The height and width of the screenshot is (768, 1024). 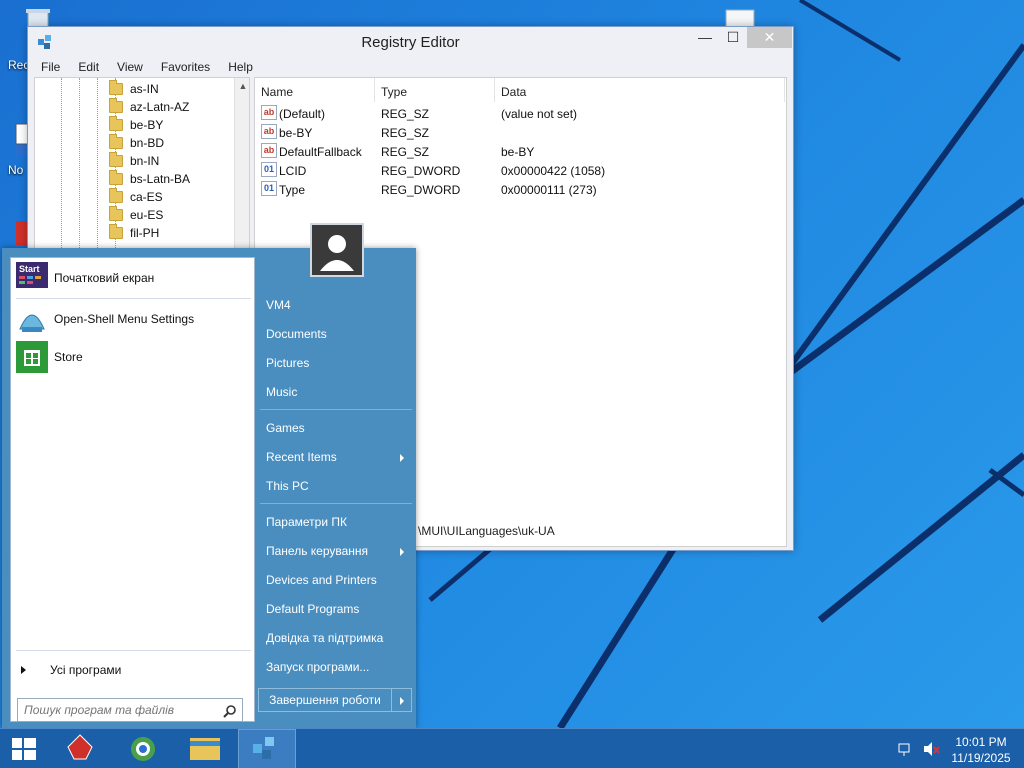 I want to click on search-input, so click(x=119, y=710).